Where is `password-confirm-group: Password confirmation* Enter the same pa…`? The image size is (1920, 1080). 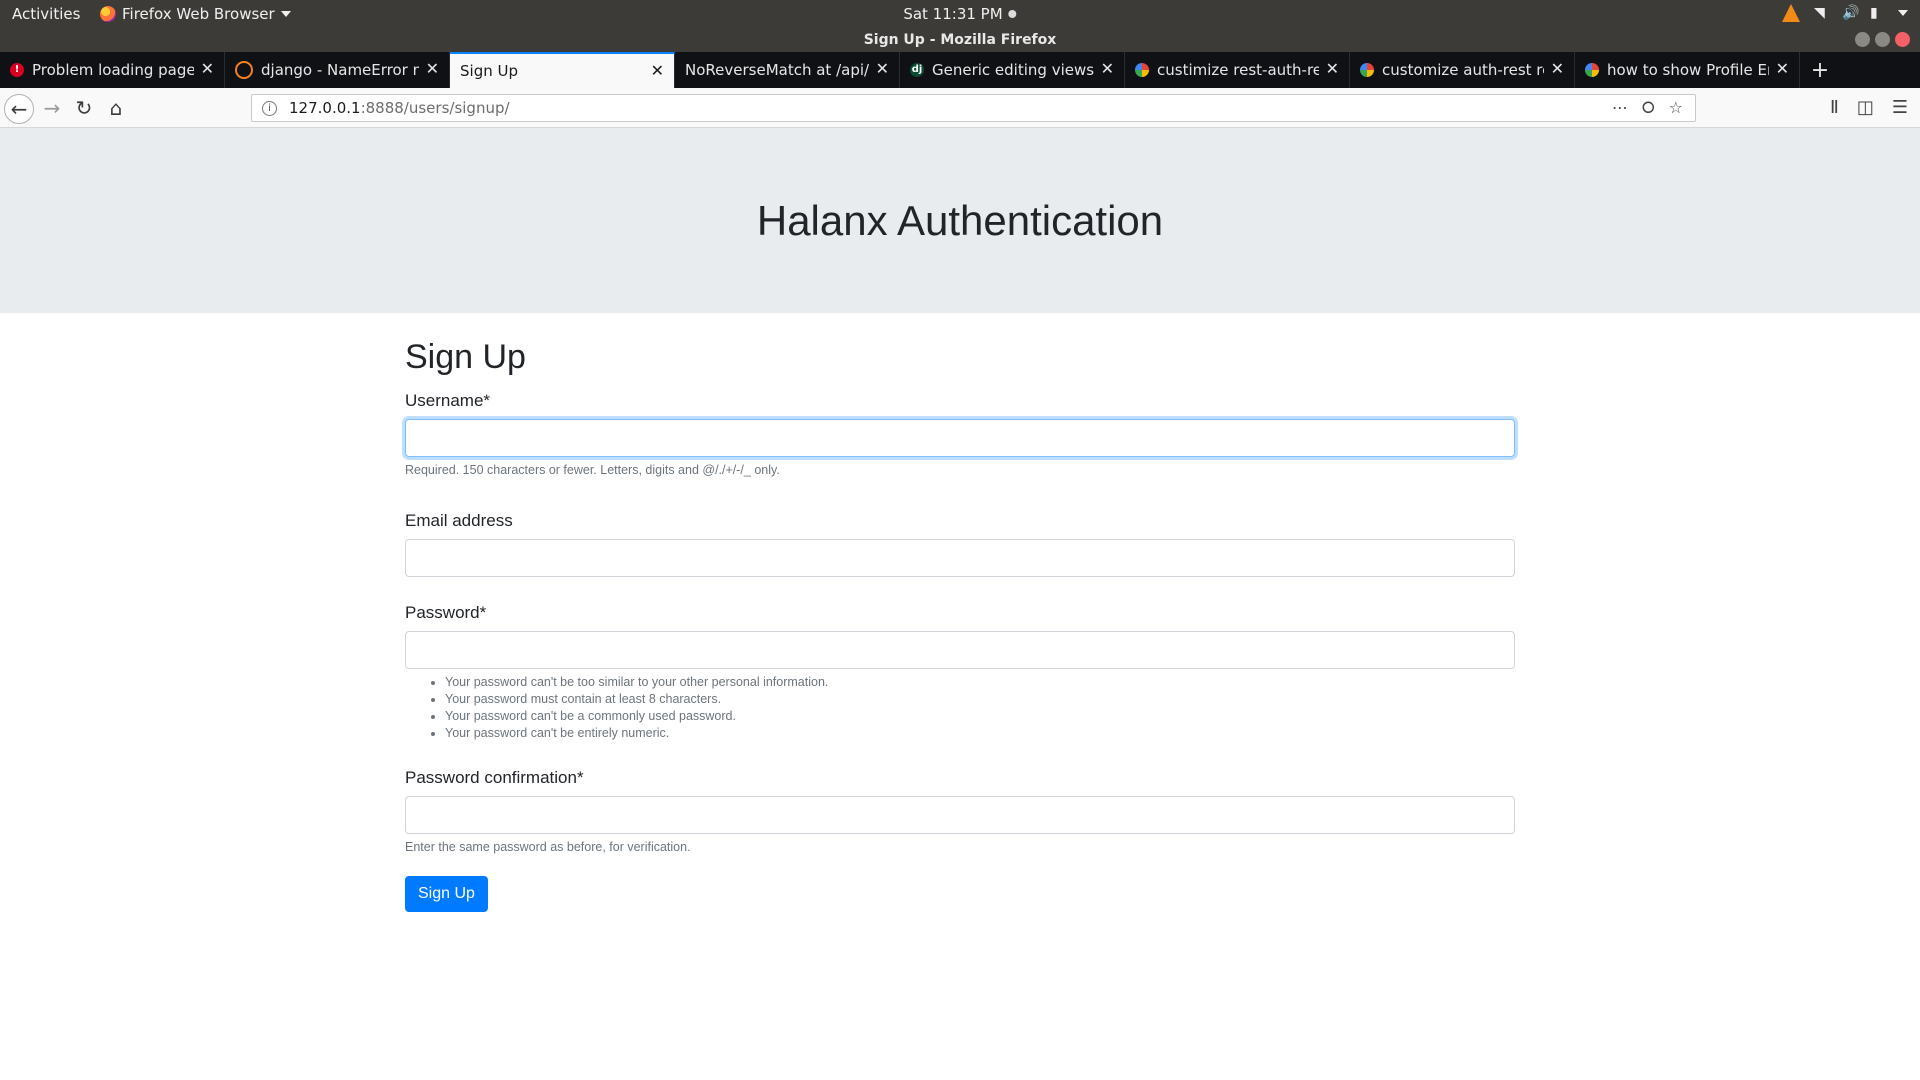 password-confirm-group: Password confirmation* Enter the same pa… is located at coordinates (960, 811).